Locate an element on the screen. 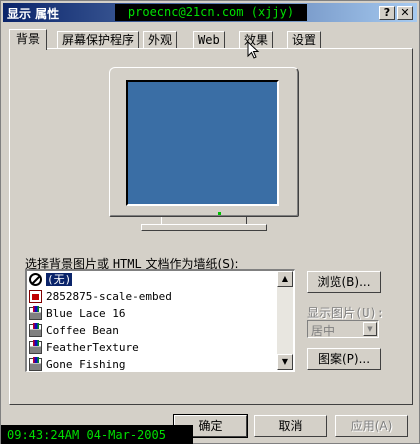 This screenshot has height=444, width=420. tab-background-label: 背景 is located at coordinates (28, 39).